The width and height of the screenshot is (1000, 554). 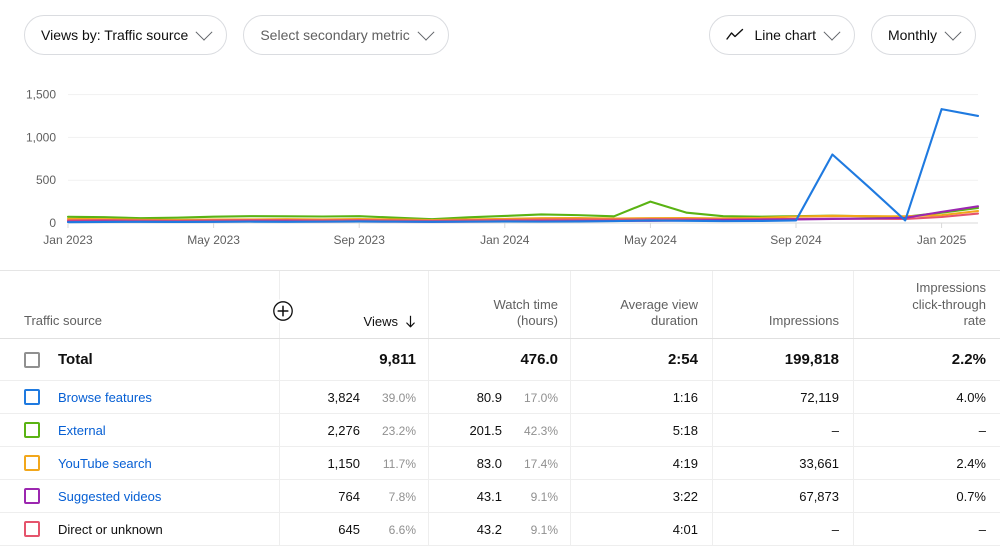 I want to click on row-watch-time-percent: 9.1%, so click(x=544, y=529).